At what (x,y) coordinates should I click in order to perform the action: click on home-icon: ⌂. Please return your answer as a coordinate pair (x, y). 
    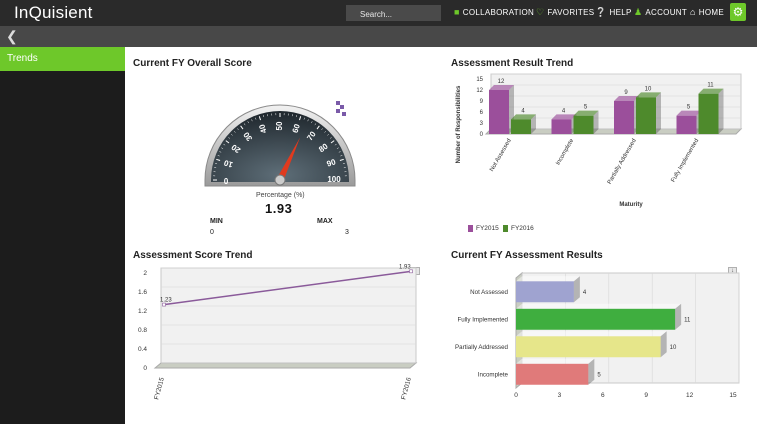
    Looking at the image, I should click on (693, 12).